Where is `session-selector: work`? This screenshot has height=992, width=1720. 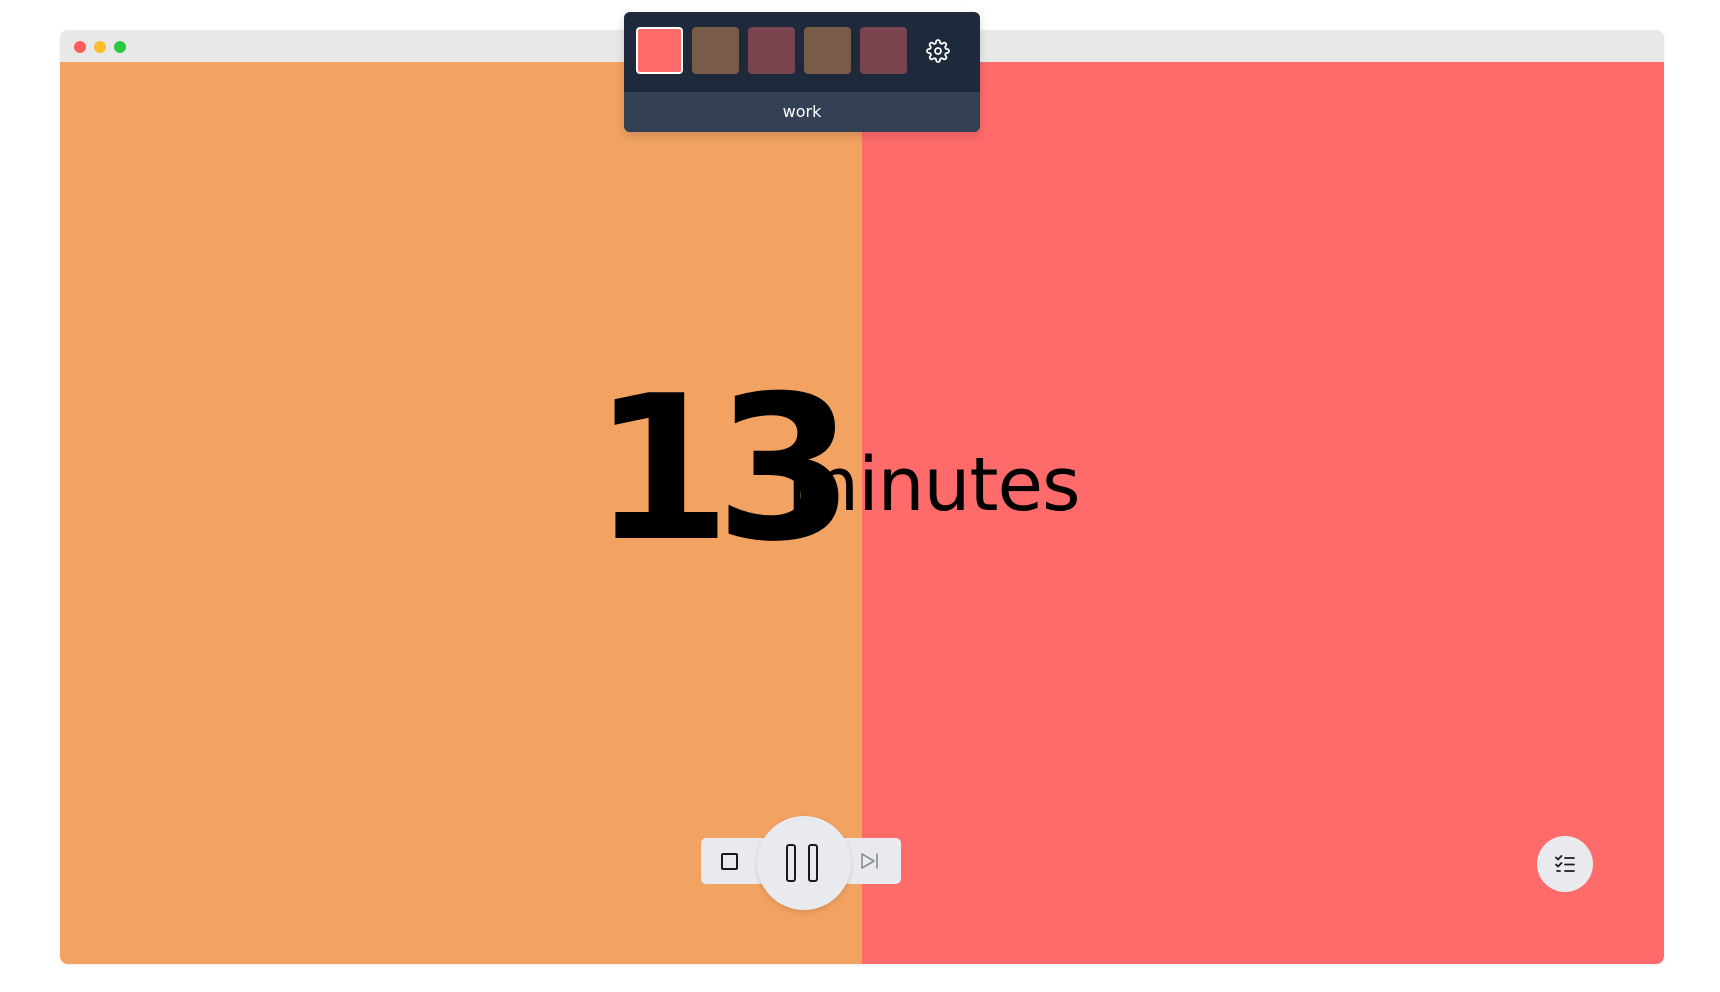 session-selector: work is located at coordinates (802, 72).